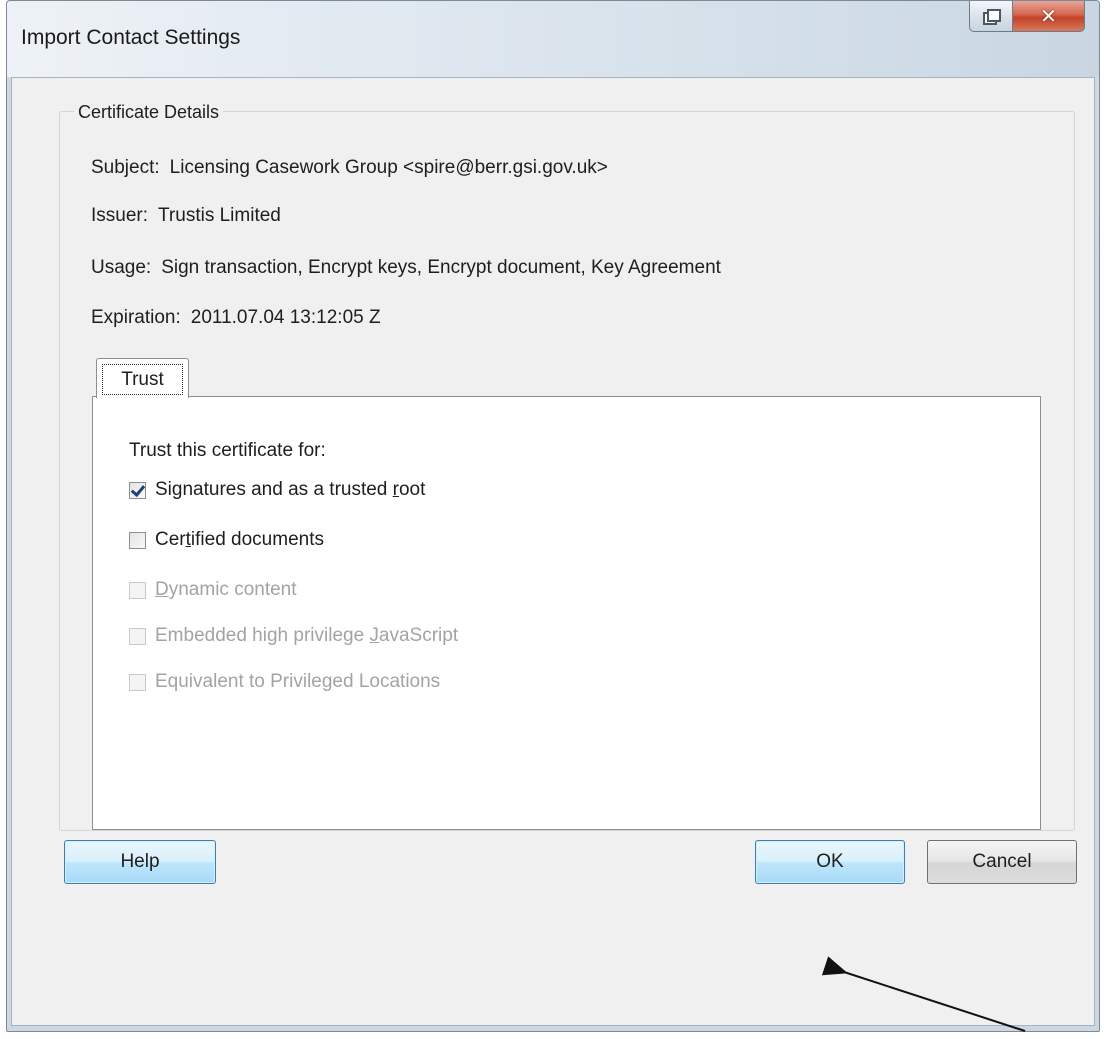 Image resolution: width=1104 pixels, height=1039 pixels. What do you see at coordinates (162, 589) in the screenshot?
I see `access-key: D` at bounding box center [162, 589].